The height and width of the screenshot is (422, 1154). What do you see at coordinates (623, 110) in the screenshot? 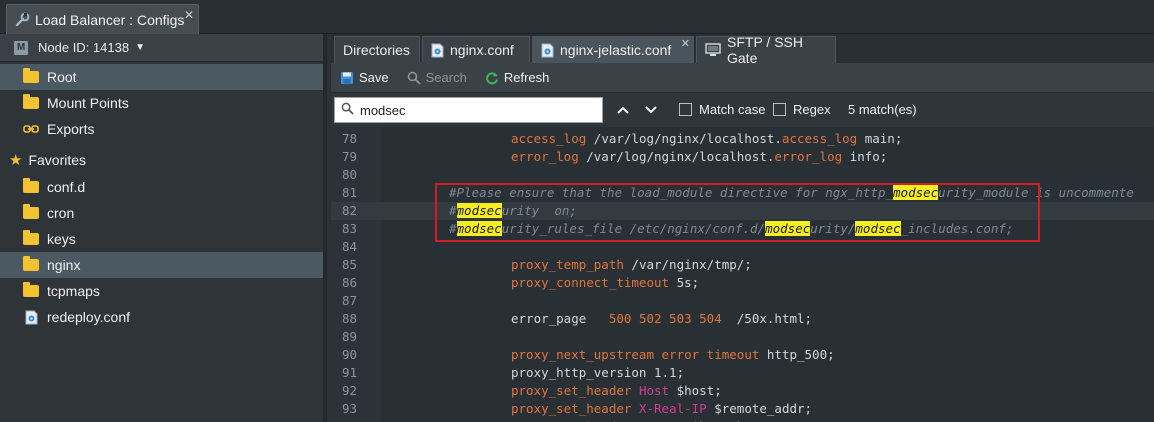
I see `previous-match-button` at bounding box center [623, 110].